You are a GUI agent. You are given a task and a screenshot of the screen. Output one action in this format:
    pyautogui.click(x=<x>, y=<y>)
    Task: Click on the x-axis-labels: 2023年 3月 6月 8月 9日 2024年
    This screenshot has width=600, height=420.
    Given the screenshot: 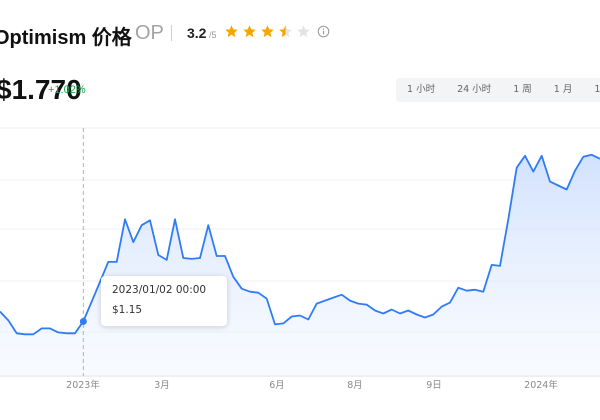 What is the action you would take?
    pyautogui.click(x=312, y=385)
    